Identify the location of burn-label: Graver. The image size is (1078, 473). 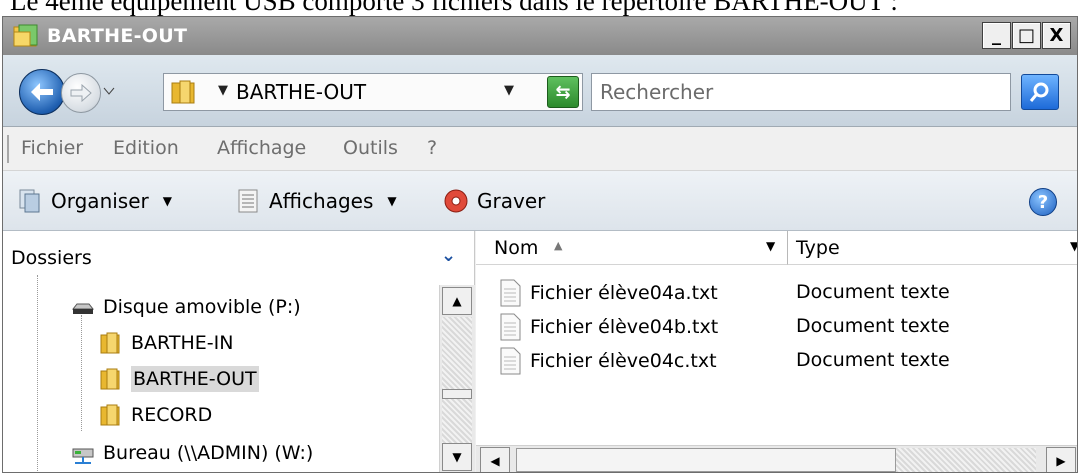
(511, 201).